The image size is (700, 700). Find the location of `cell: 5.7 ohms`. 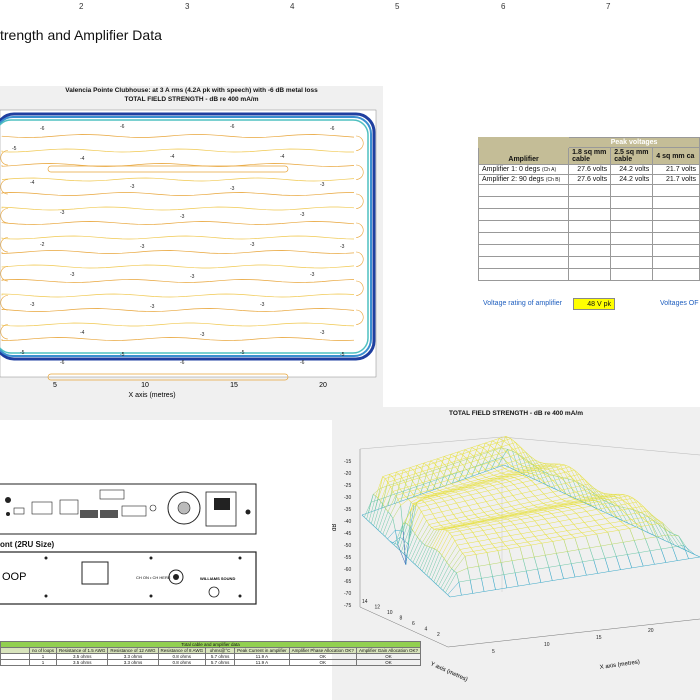

cell: 5.7 ohms is located at coordinates (220, 662).